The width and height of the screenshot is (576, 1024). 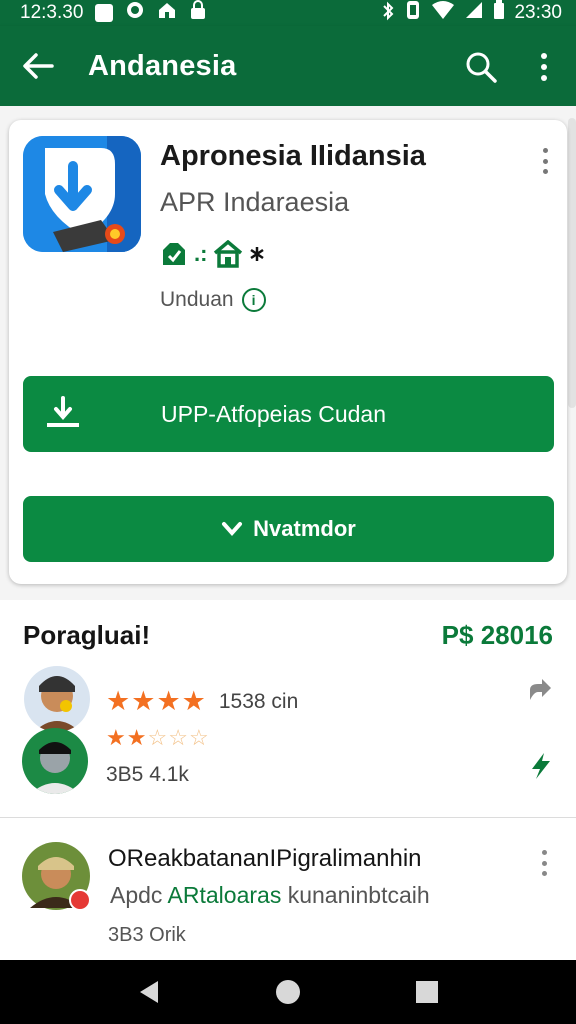 What do you see at coordinates (104, 13) in the screenshot?
I see `image-icon` at bounding box center [104, 13].